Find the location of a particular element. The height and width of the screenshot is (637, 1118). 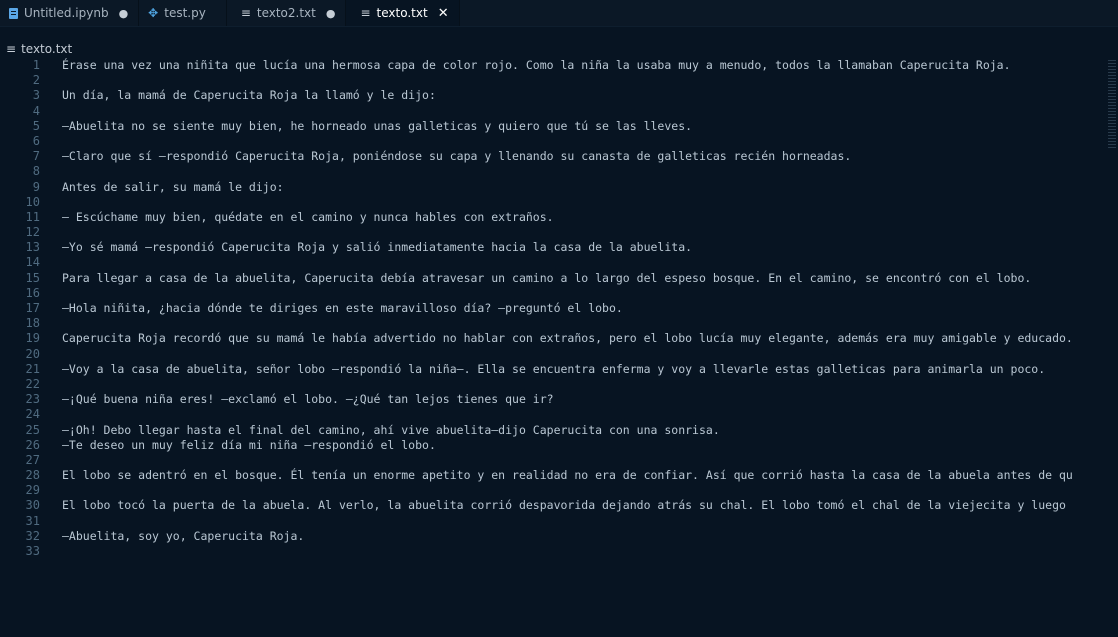

code-line: 20 is located at coordinates (559, 354).